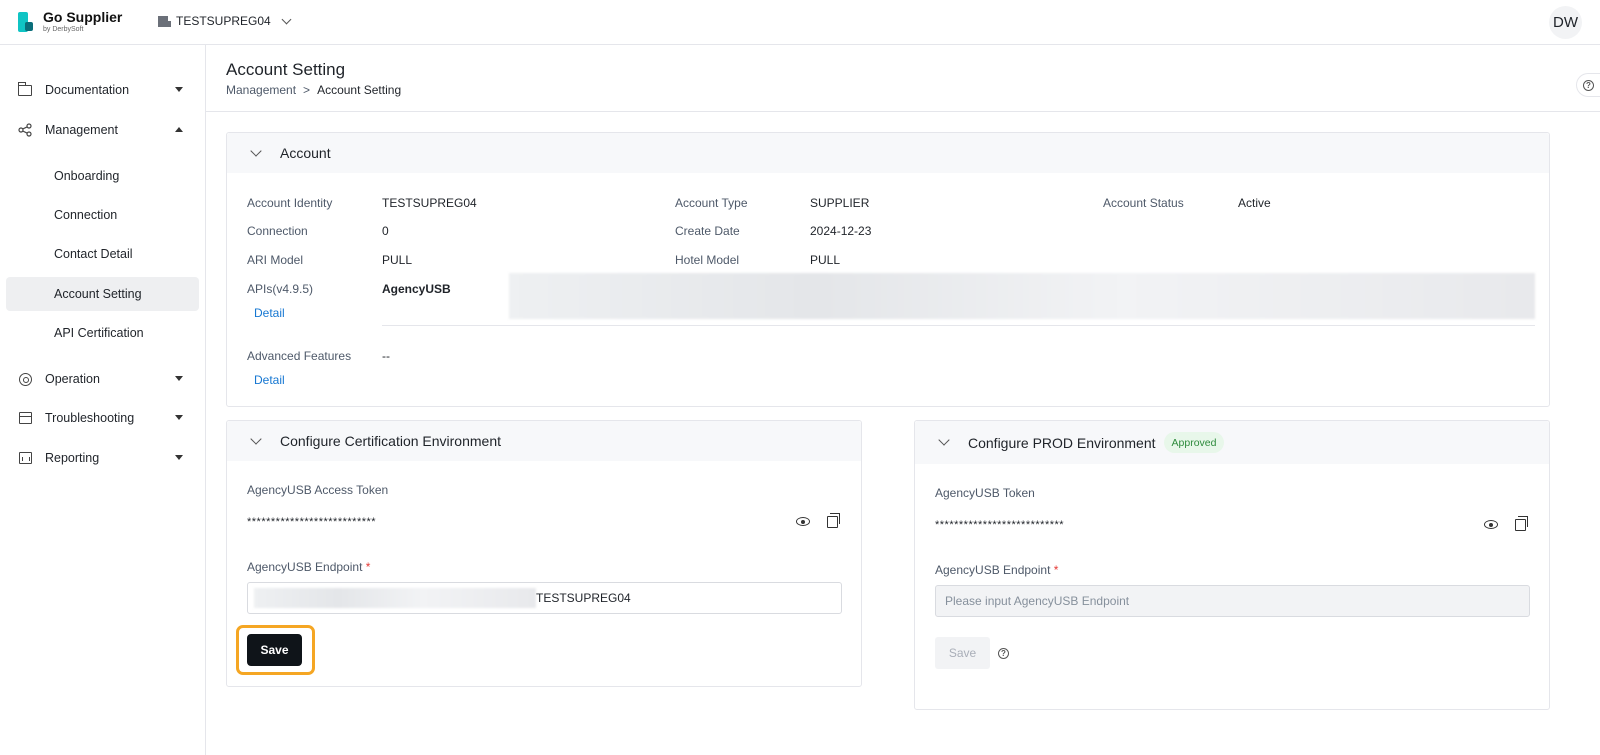 The image size is (1600, 755). I want to click on sidebar-item-label: Management, so click(81, 130).